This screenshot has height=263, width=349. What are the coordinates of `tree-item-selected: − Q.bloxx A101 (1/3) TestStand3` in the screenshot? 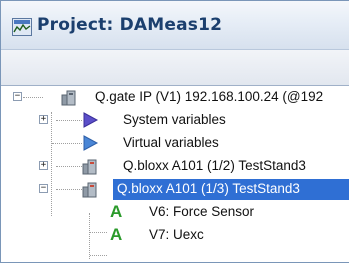 It's located at (175, 189).